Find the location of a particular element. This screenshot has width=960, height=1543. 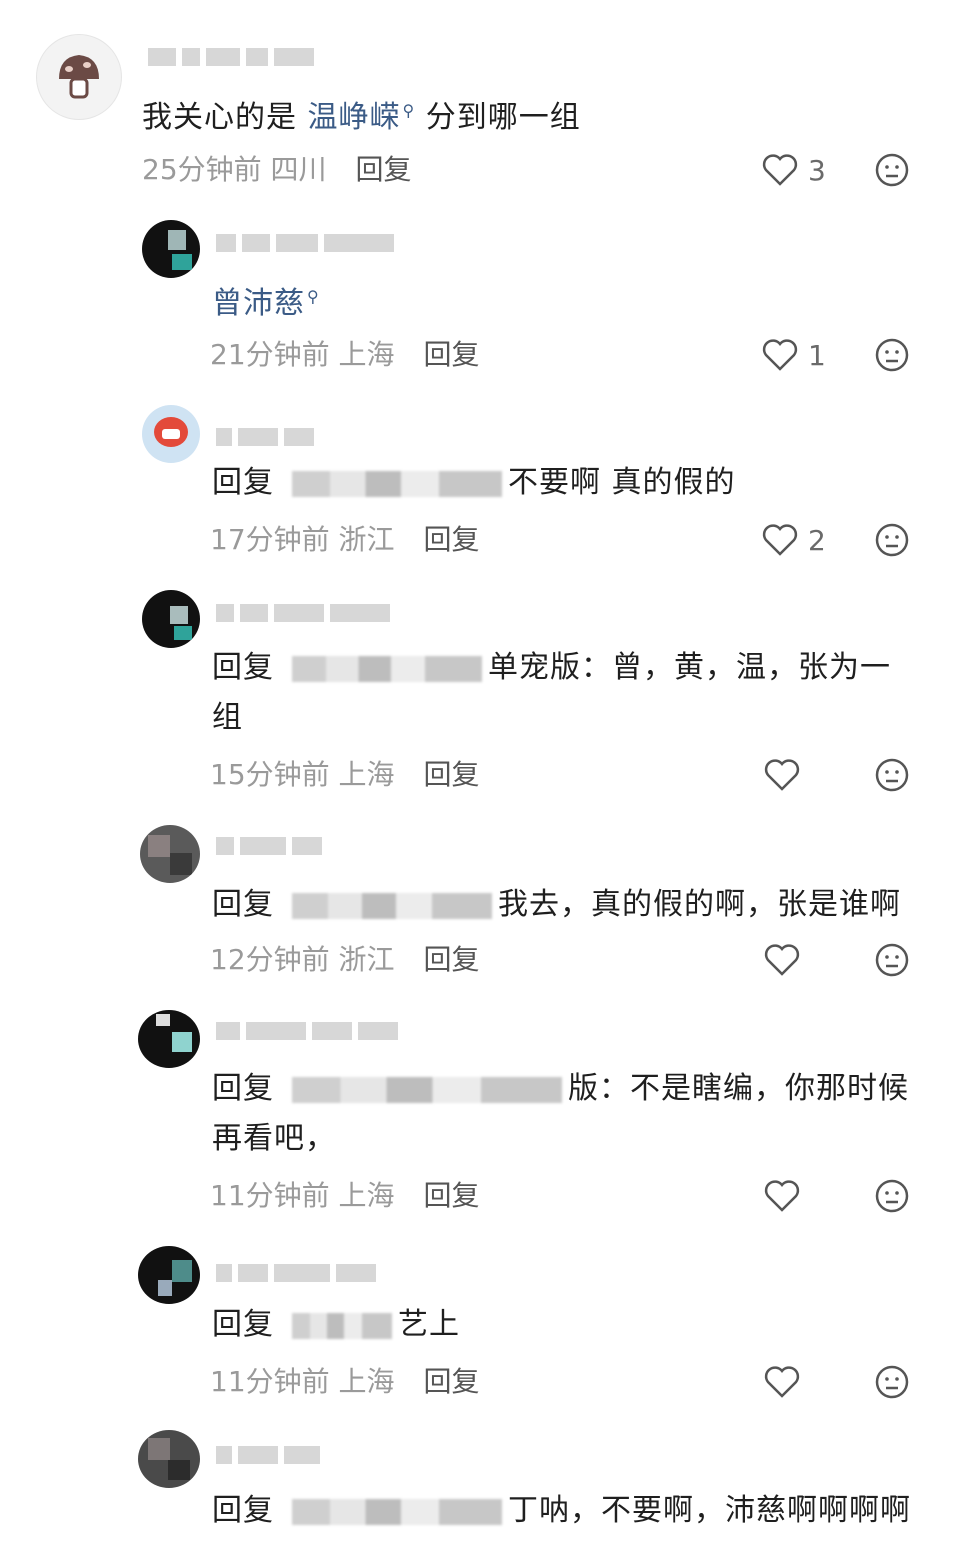

comment-text: 回复 版：不是瞎编，你那时候 再看吧， is located at coordinates (560, 1113).